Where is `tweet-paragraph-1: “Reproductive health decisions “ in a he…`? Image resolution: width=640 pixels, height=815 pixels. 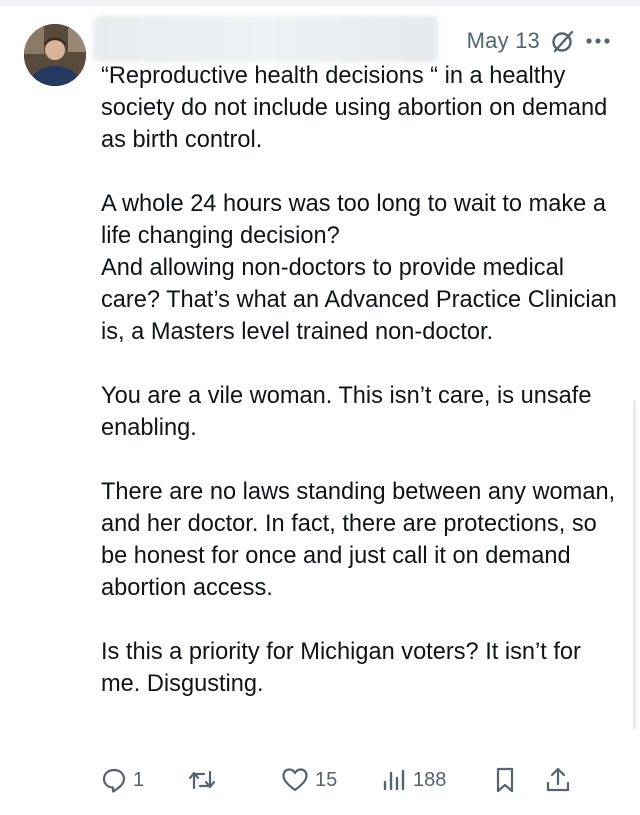
tweet-paragraph-1: “Reproductive health decisions “ in a he… is located at coordinates (354, 108).